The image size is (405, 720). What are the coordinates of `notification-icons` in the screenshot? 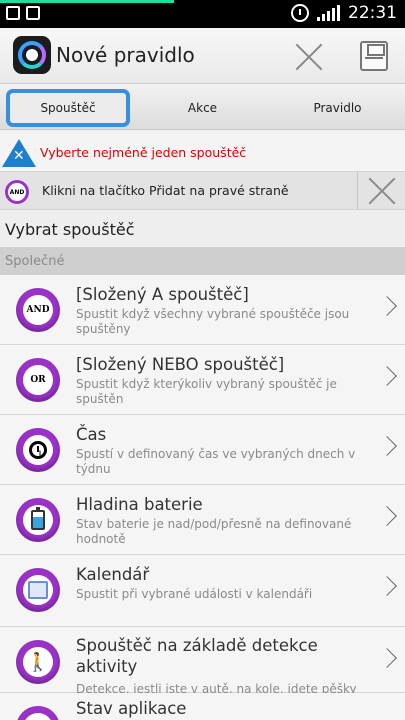 It's located at (23, 13).